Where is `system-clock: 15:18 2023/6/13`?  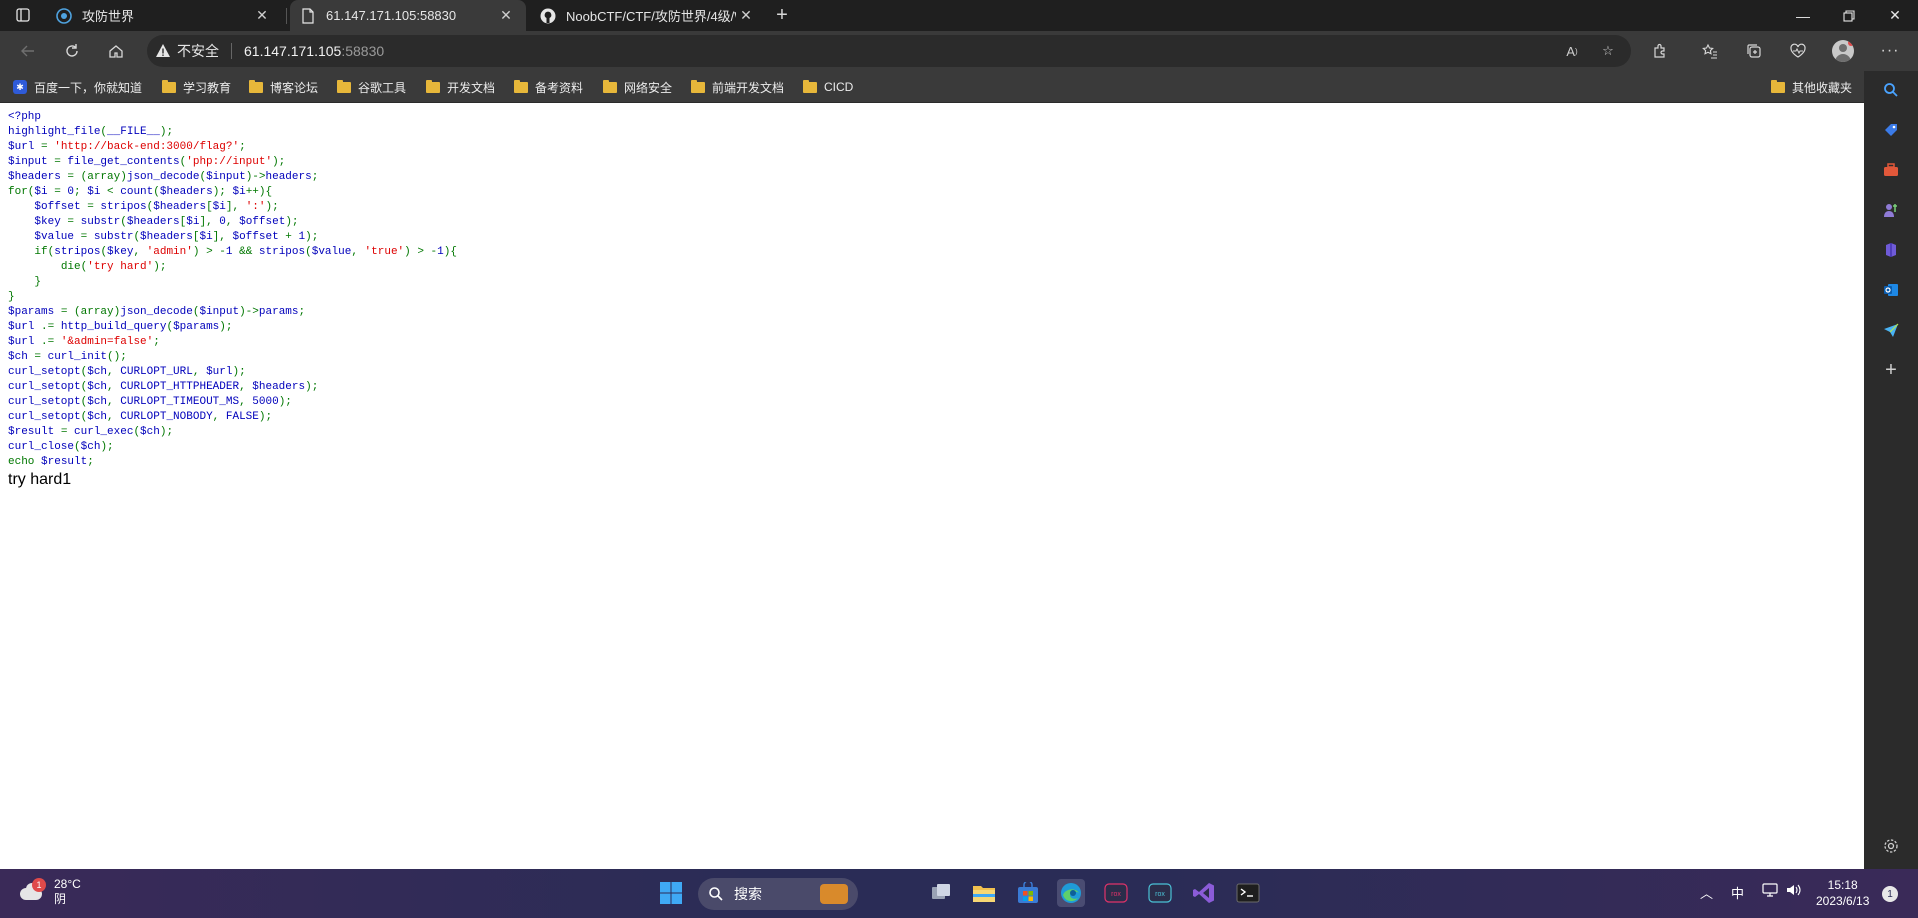 system-clock: 15:18 2023/6/13 is located at coordinates (1842, 893).